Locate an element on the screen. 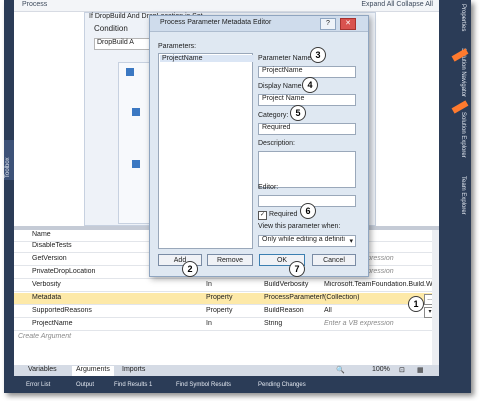 Image resolution: width=480 pixels, height=401 pixels. close-icon: ✕ is located at coordinates (348, 24).